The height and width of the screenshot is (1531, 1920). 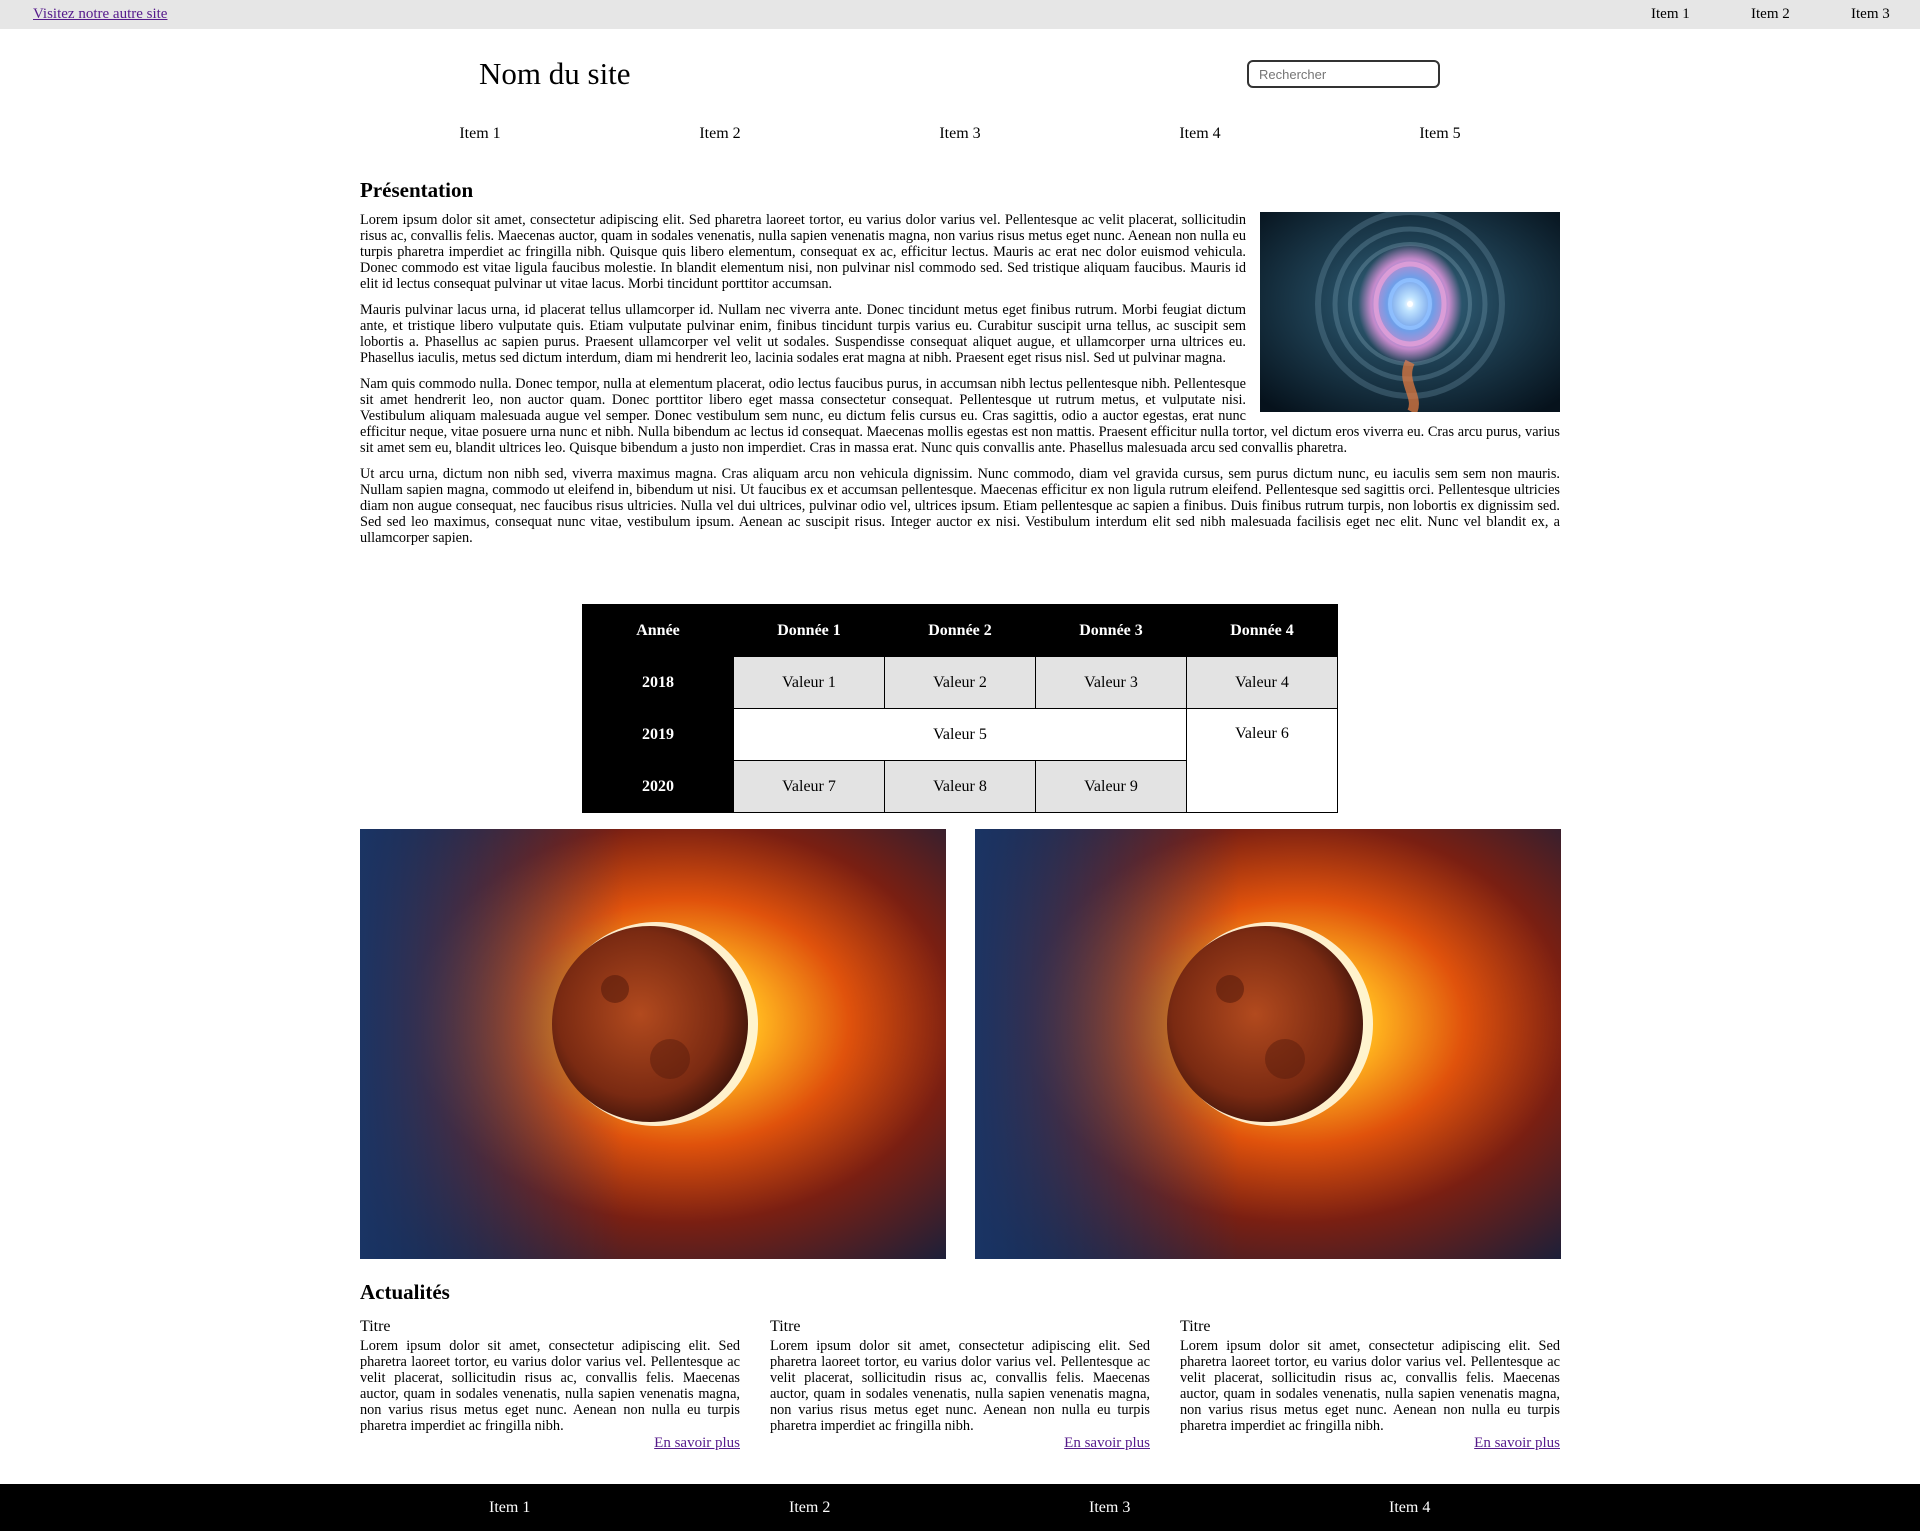 I want to click on topbar-item-3: Item 3, so click(x=1870, y=14).